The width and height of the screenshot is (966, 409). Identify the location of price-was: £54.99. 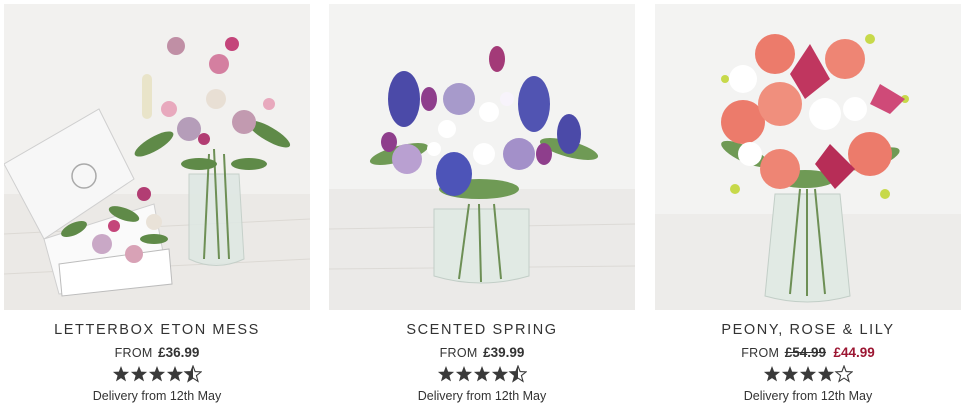
(805, 352).